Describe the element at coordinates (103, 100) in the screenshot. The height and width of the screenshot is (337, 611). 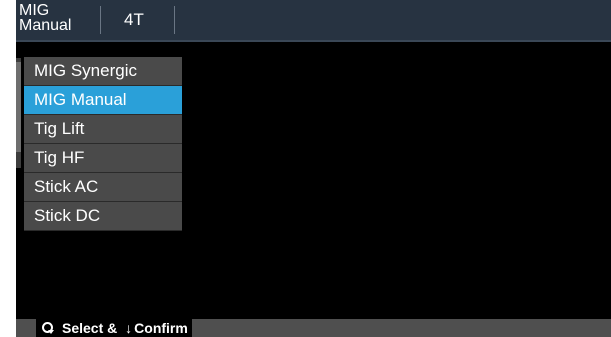
I see `menu-item-mig-manual: MIG Manual` at that location.